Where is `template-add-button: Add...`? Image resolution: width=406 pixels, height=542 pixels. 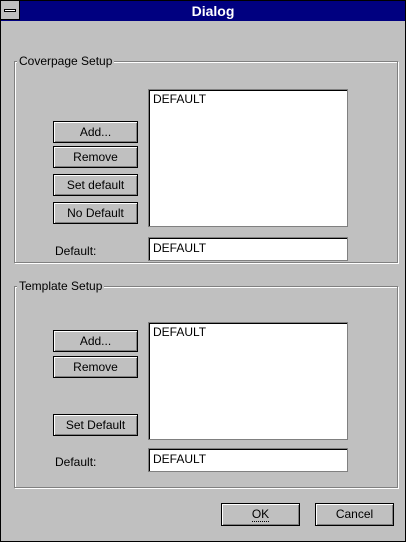
template-add-button: Add... is located at coordinates (95, 341).